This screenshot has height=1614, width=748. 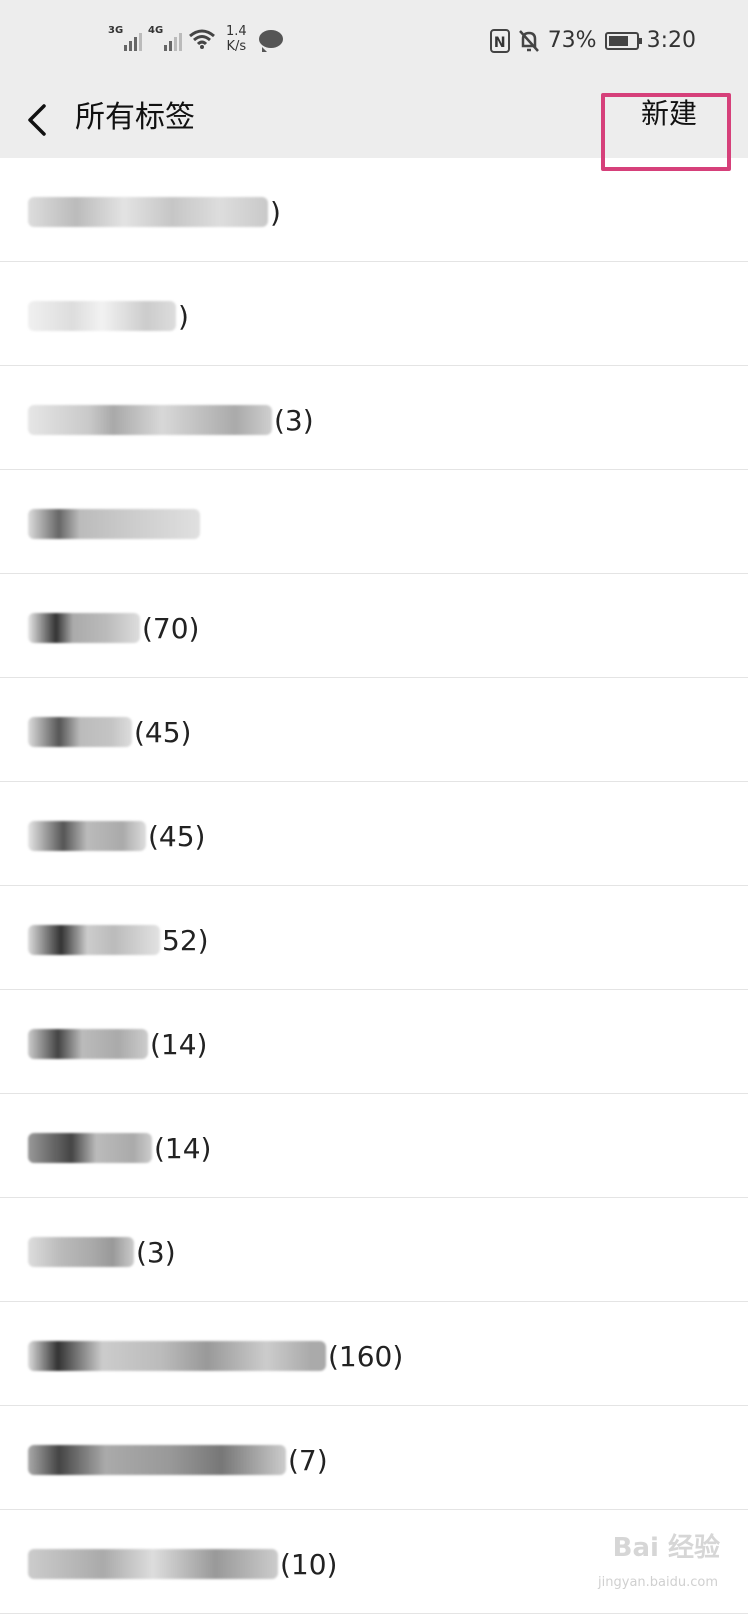 What do you see at coordinates (658, 1582) in the screenshot?
I see `watermark-url: jingyan.baidu.com` at bounding box center [658, 1582].